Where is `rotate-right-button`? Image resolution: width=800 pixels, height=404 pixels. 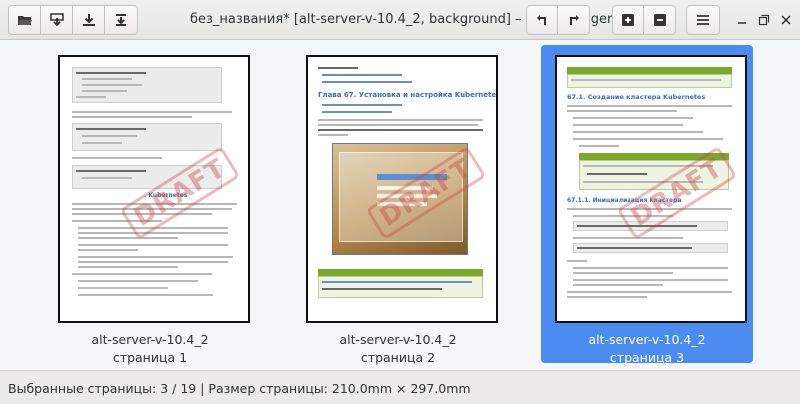 rotate-right-button is located at coordinates (573, 20).